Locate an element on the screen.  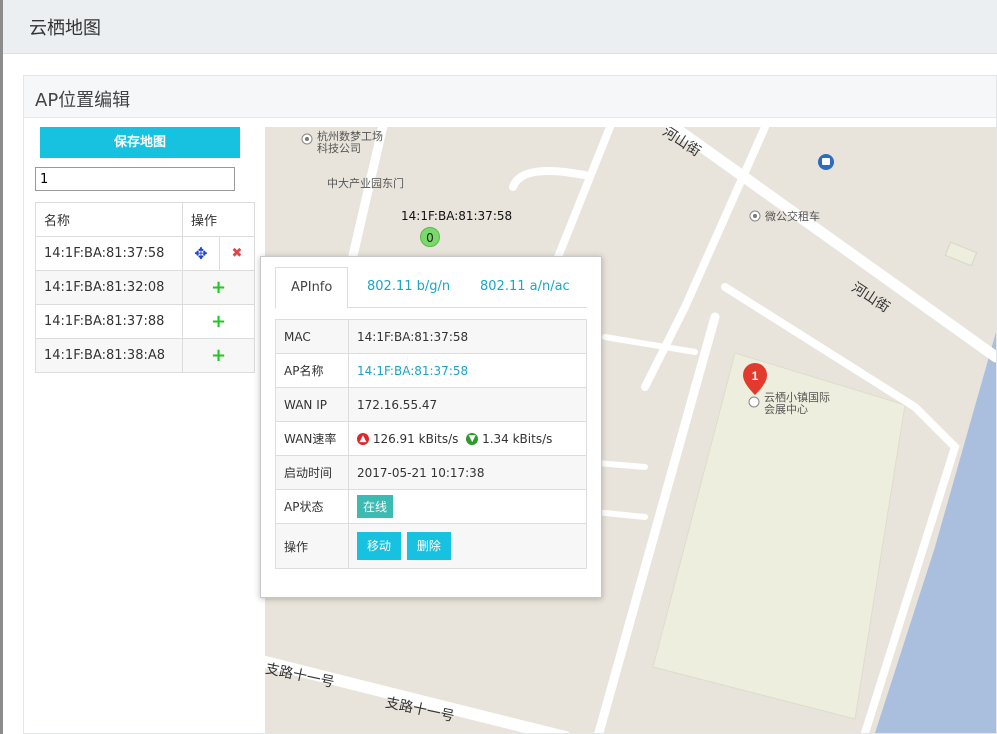
ap-name-label: AP名称 is located at coordinates (312, 370).